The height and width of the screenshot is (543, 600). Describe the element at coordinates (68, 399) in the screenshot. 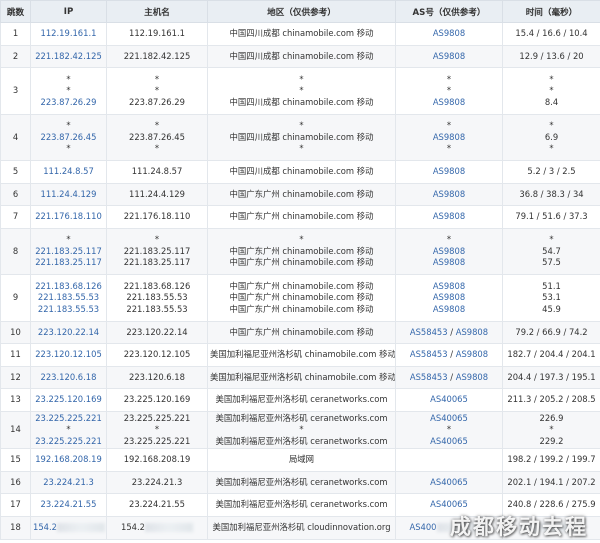

I see `ip-link: 23.225.120.169` at that location.